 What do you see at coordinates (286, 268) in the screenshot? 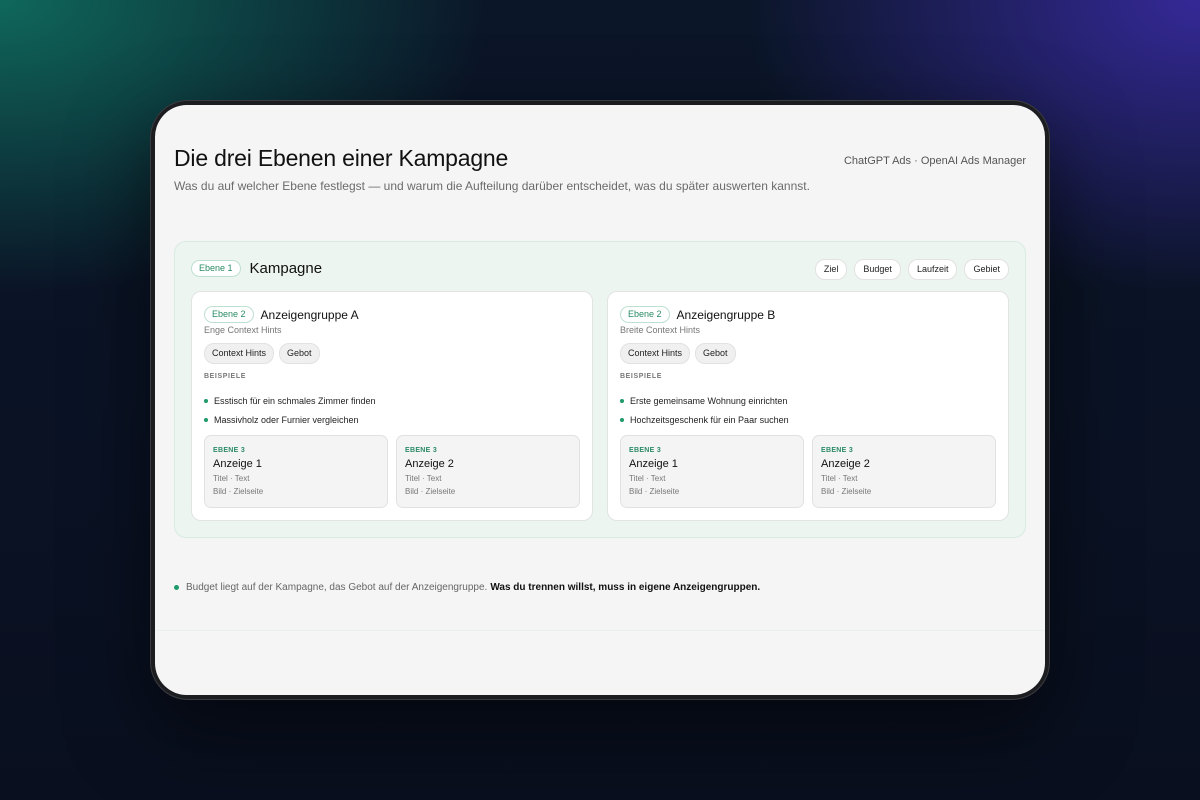
I see `campaign-title: Kampagne` at bounding box center [286, 268].